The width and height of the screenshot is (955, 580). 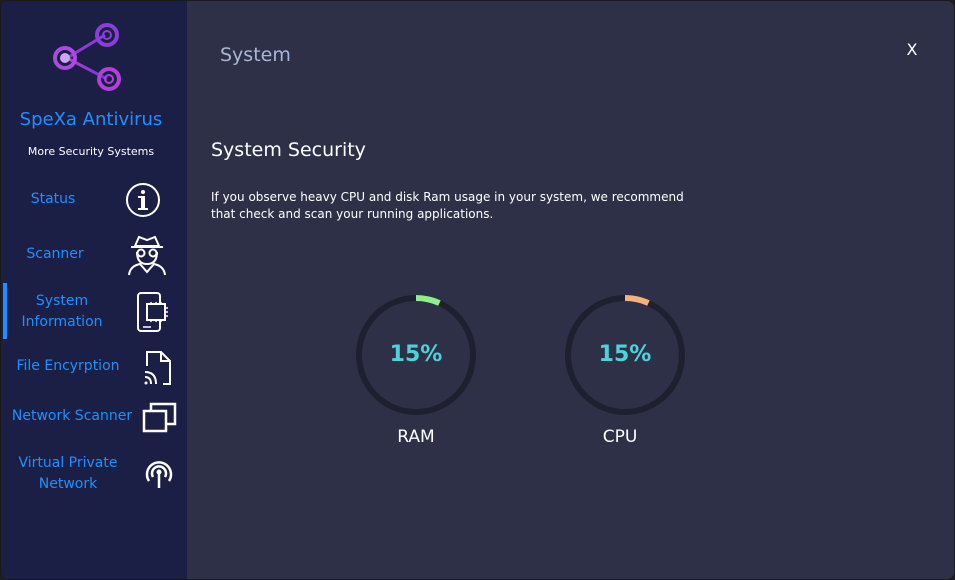 What do you see at coordinates (87, 57) in the screenshot?
I see `logo-icon` at bounding box center [87, 57].